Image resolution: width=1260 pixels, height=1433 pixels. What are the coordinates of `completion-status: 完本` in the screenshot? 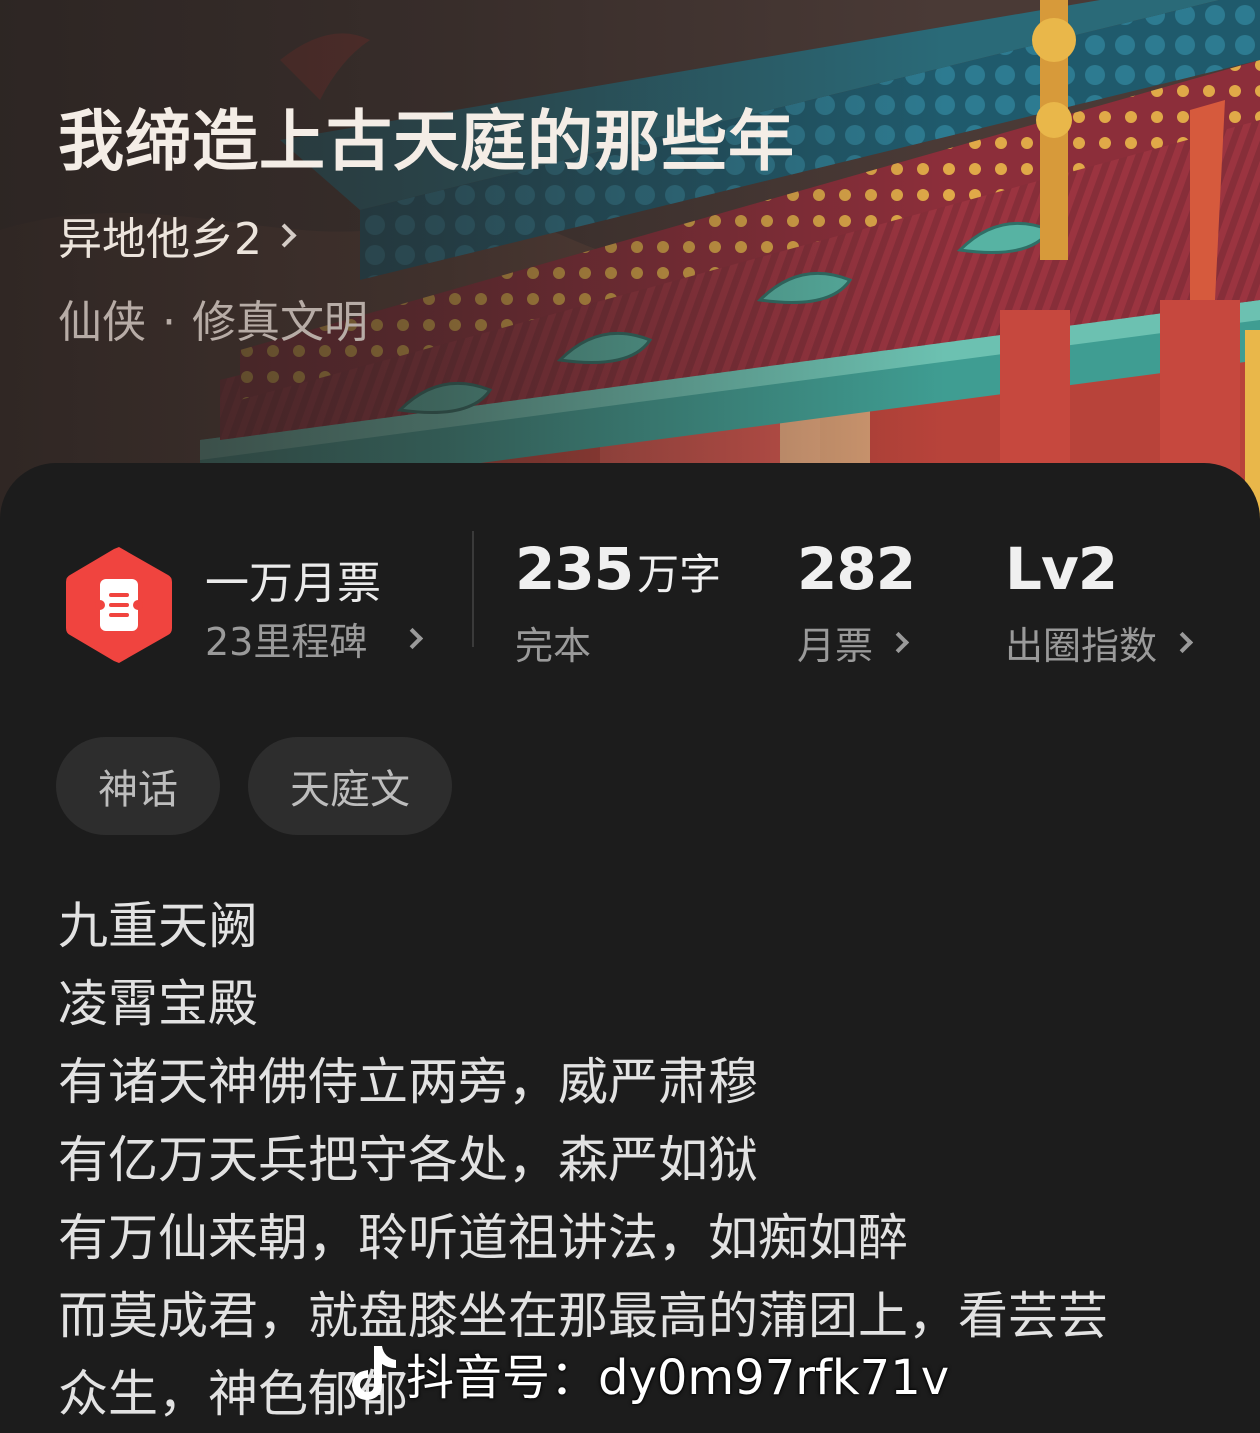 It's located at (553, 646).